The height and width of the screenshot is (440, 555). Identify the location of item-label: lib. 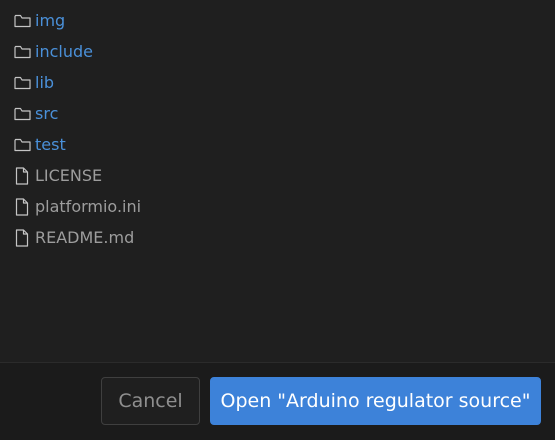
(45, 82).